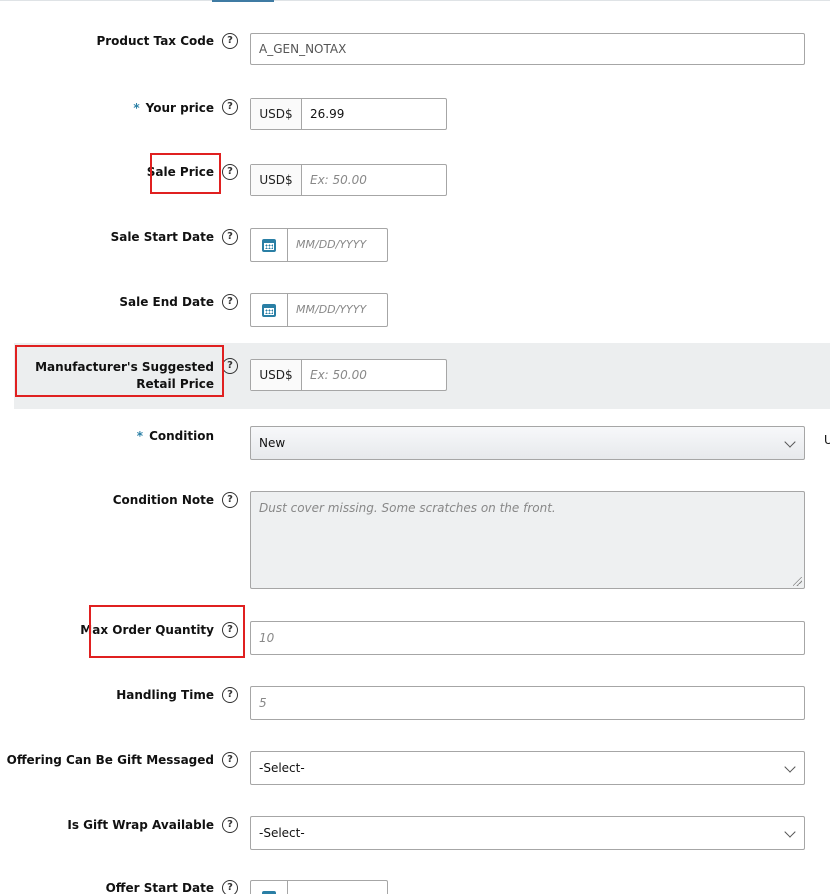 This screenshot has height=894, width=830. Describe the element at coordinates (319, 887) in the screenshot. I see `offer-start-date-field` at that location.